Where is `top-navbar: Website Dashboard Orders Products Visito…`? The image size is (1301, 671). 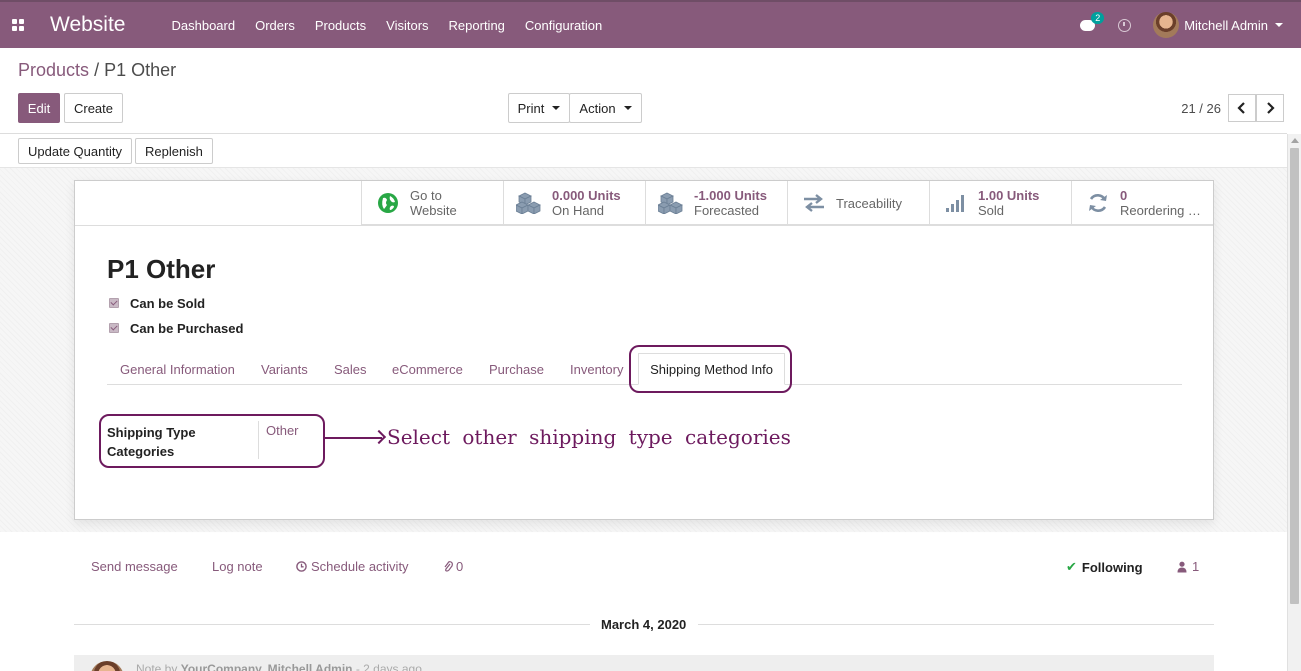 top-navbar: Website Dashboard Orders Products Visito… is located at coordinates (650, 24).